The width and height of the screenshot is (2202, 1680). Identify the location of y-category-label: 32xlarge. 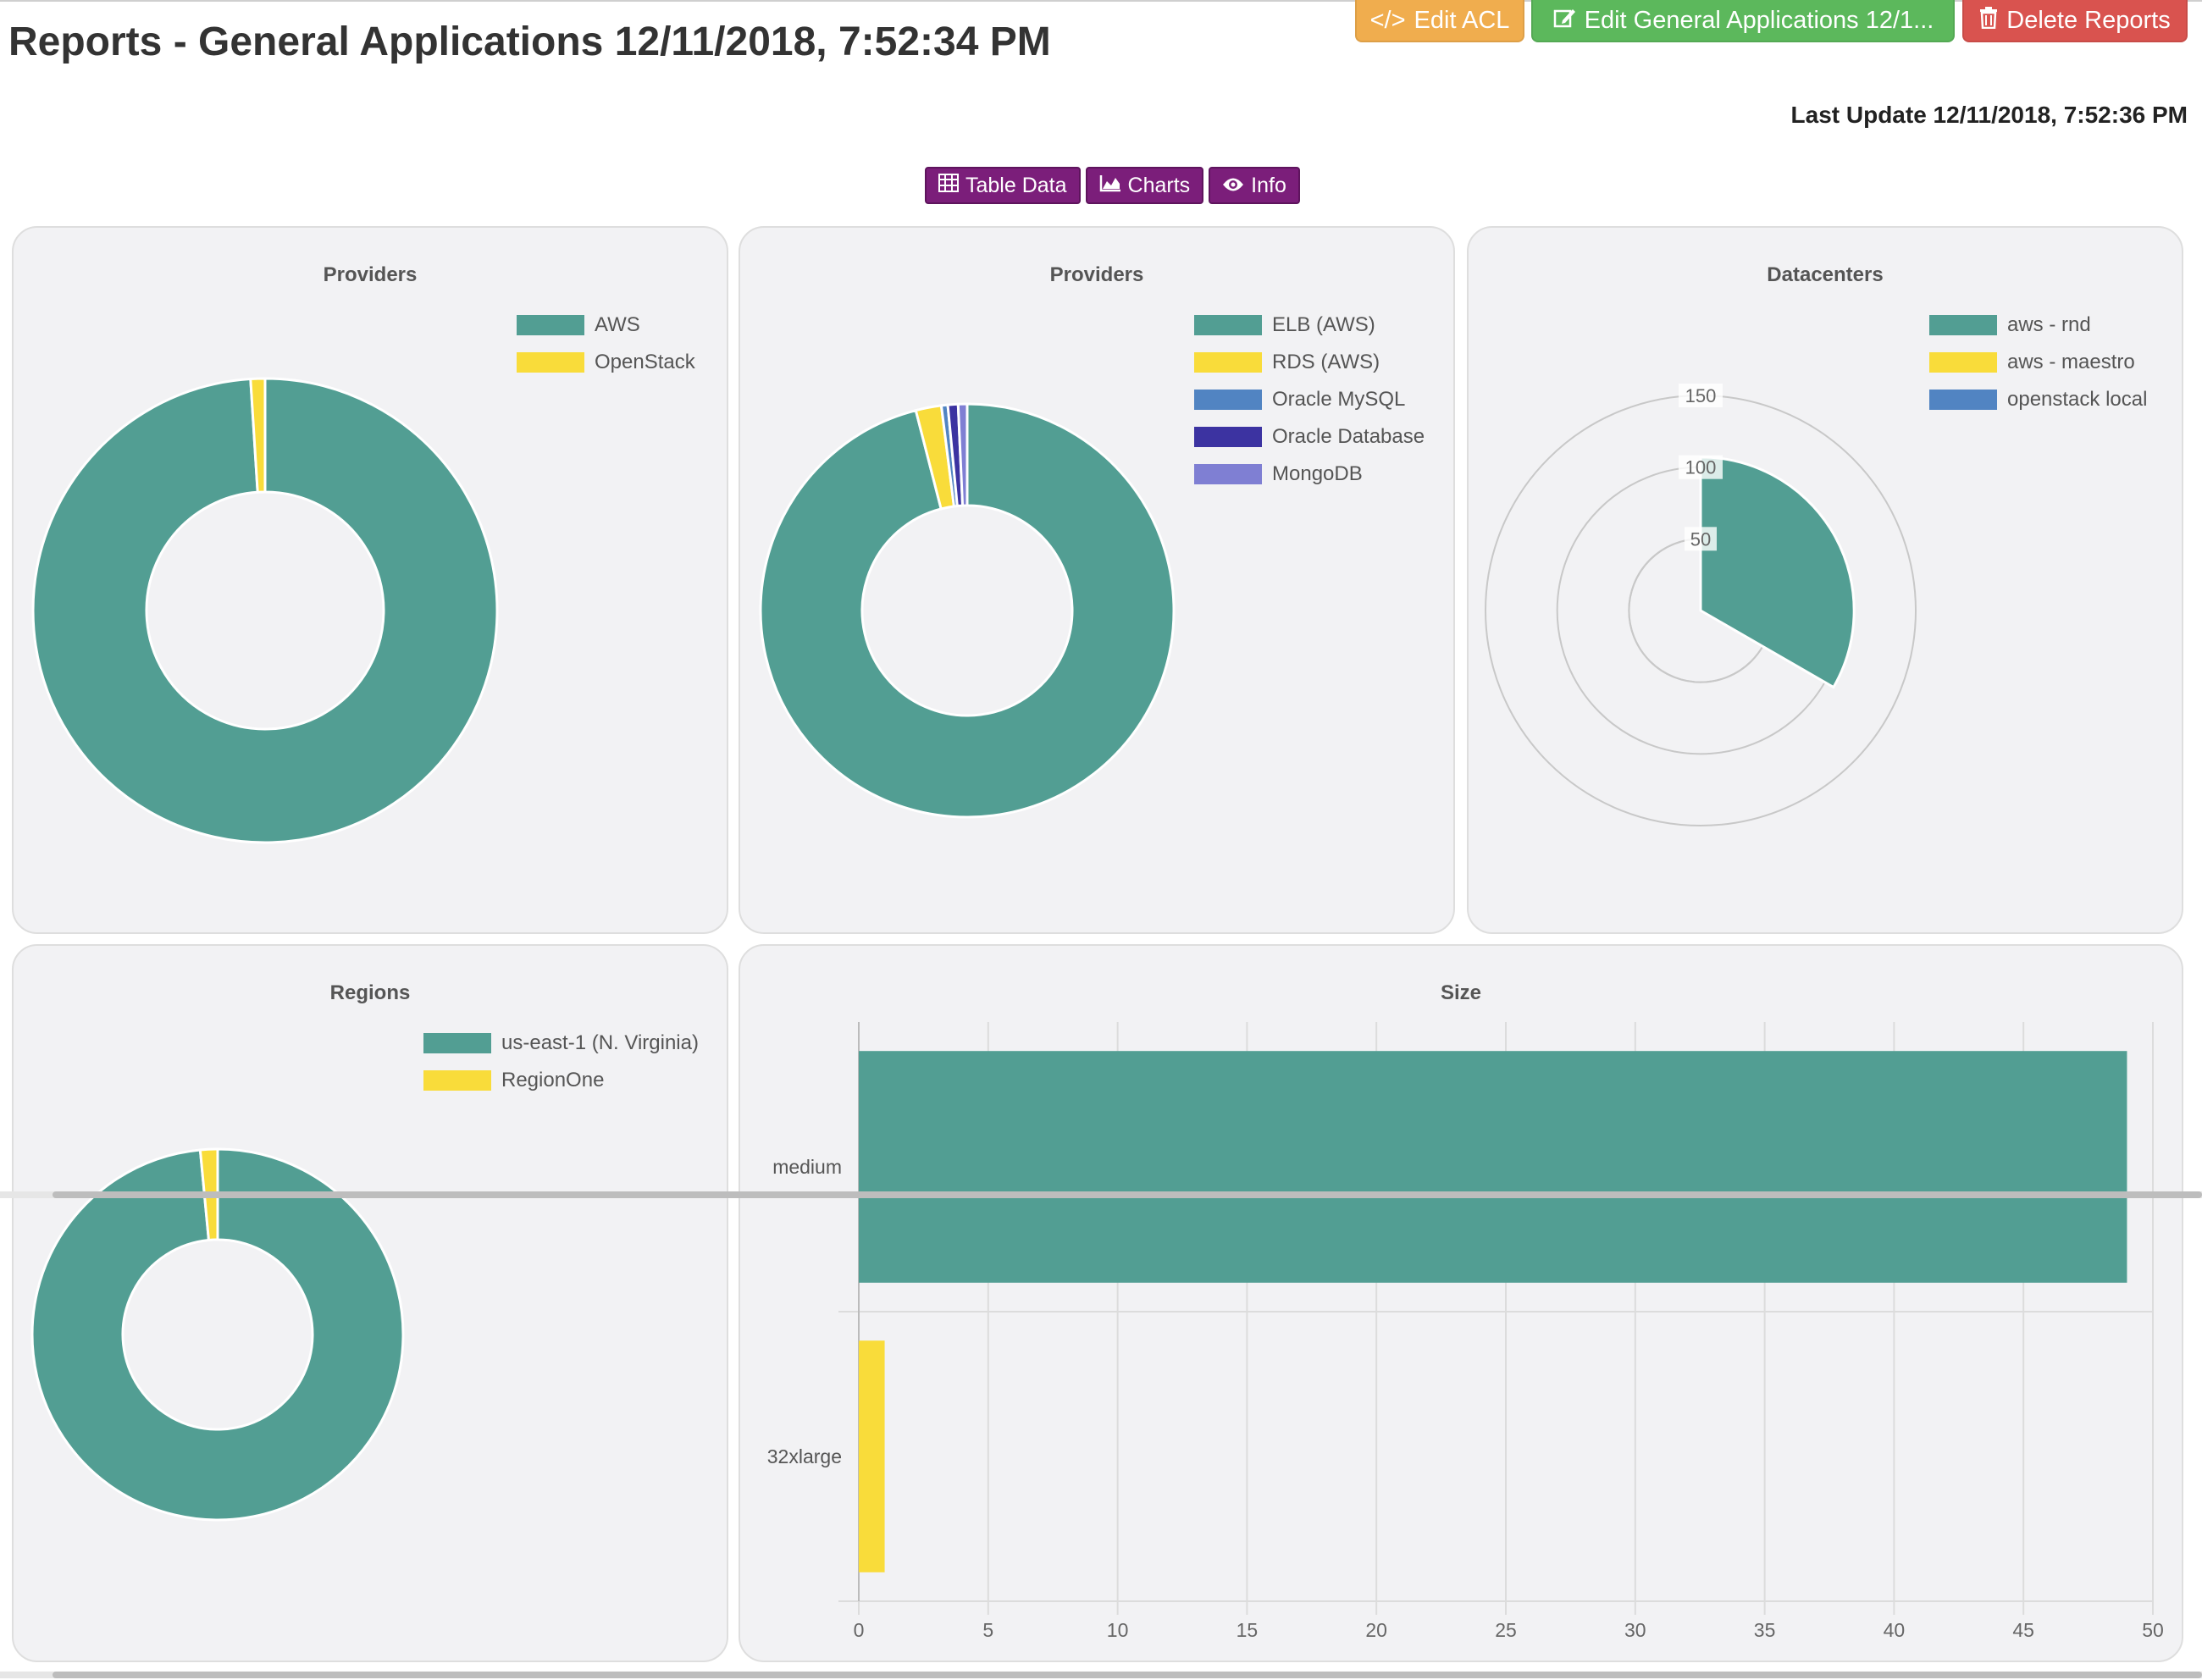
(804, 1456).